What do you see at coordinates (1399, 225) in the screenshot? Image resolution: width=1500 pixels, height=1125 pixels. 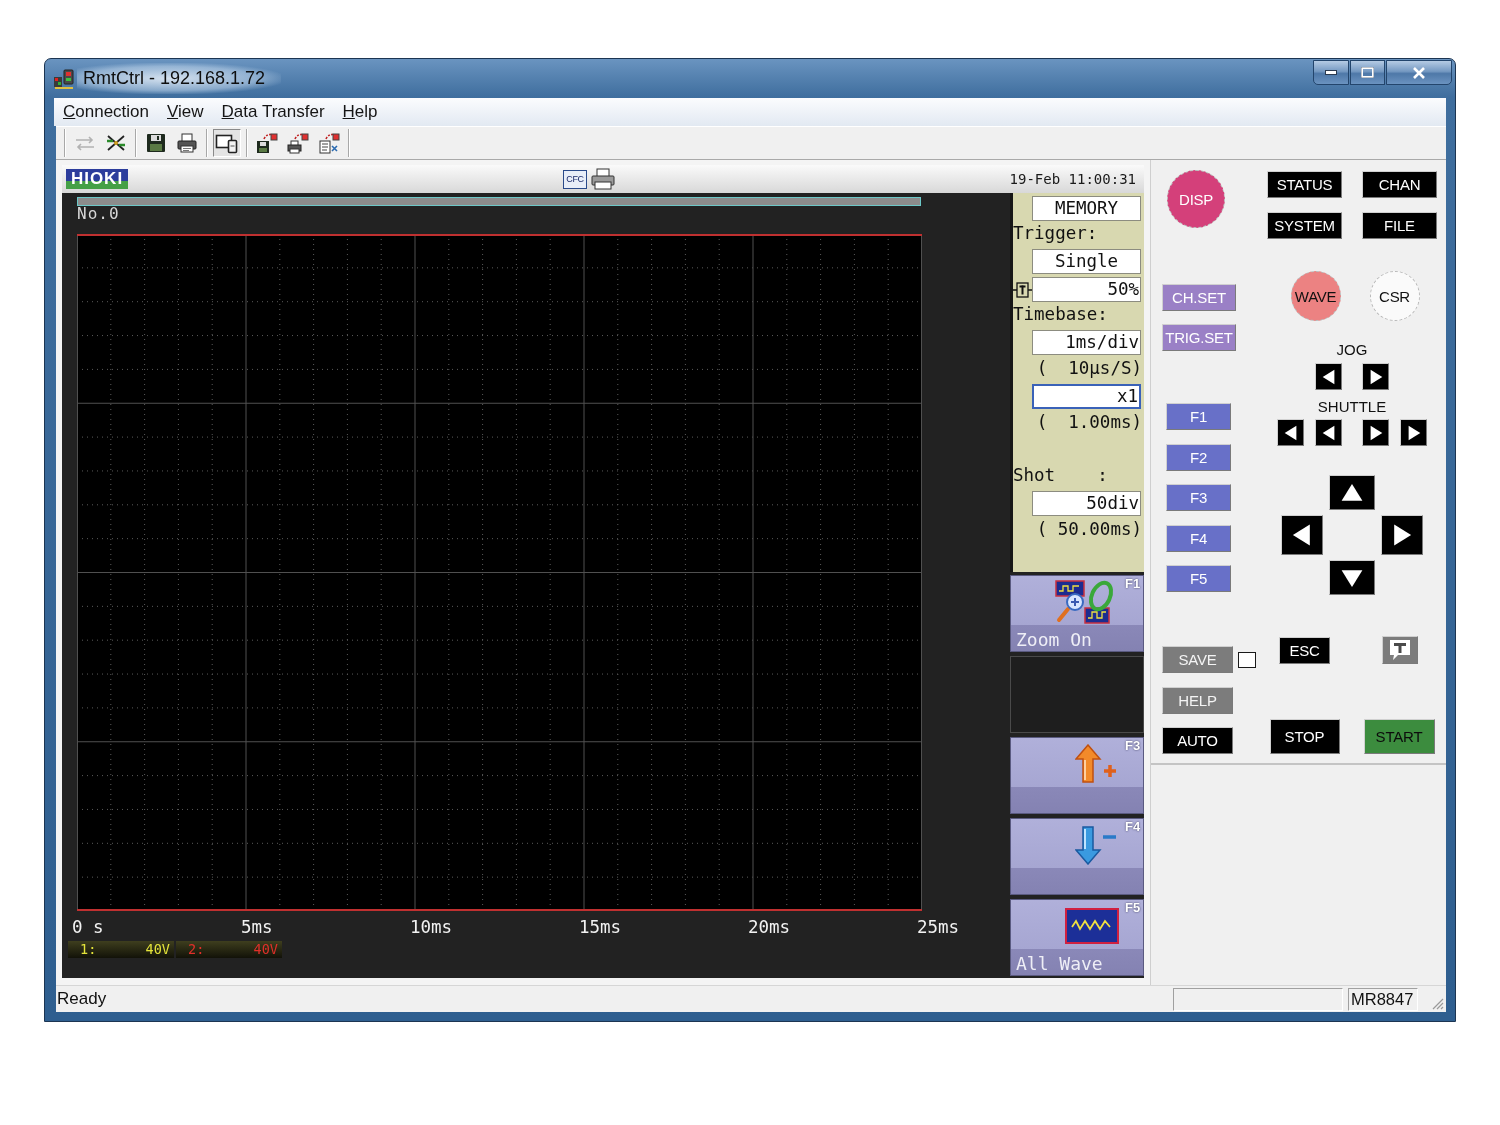 I see `menu-key: FILE` at bounding box center [1399, 225].